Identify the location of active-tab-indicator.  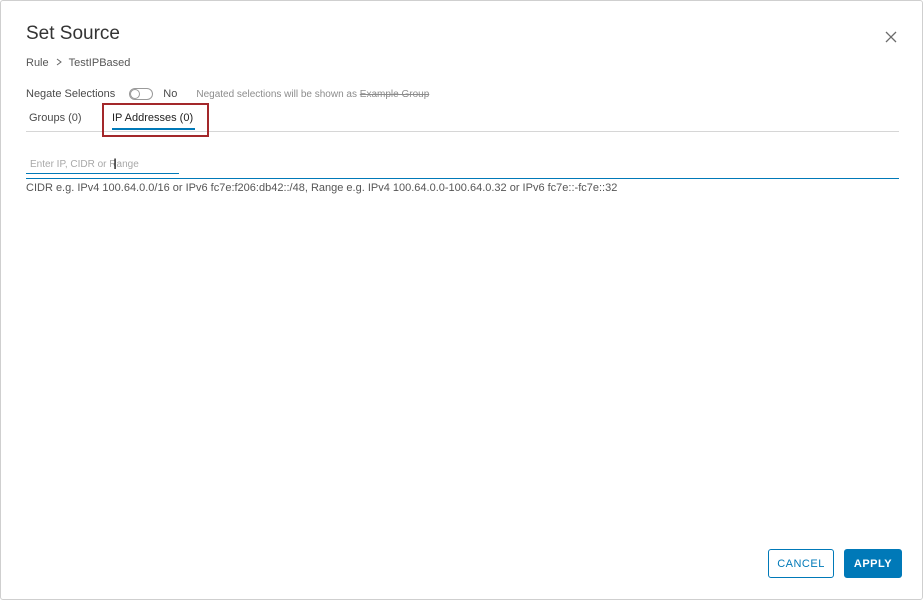
(154, 129).